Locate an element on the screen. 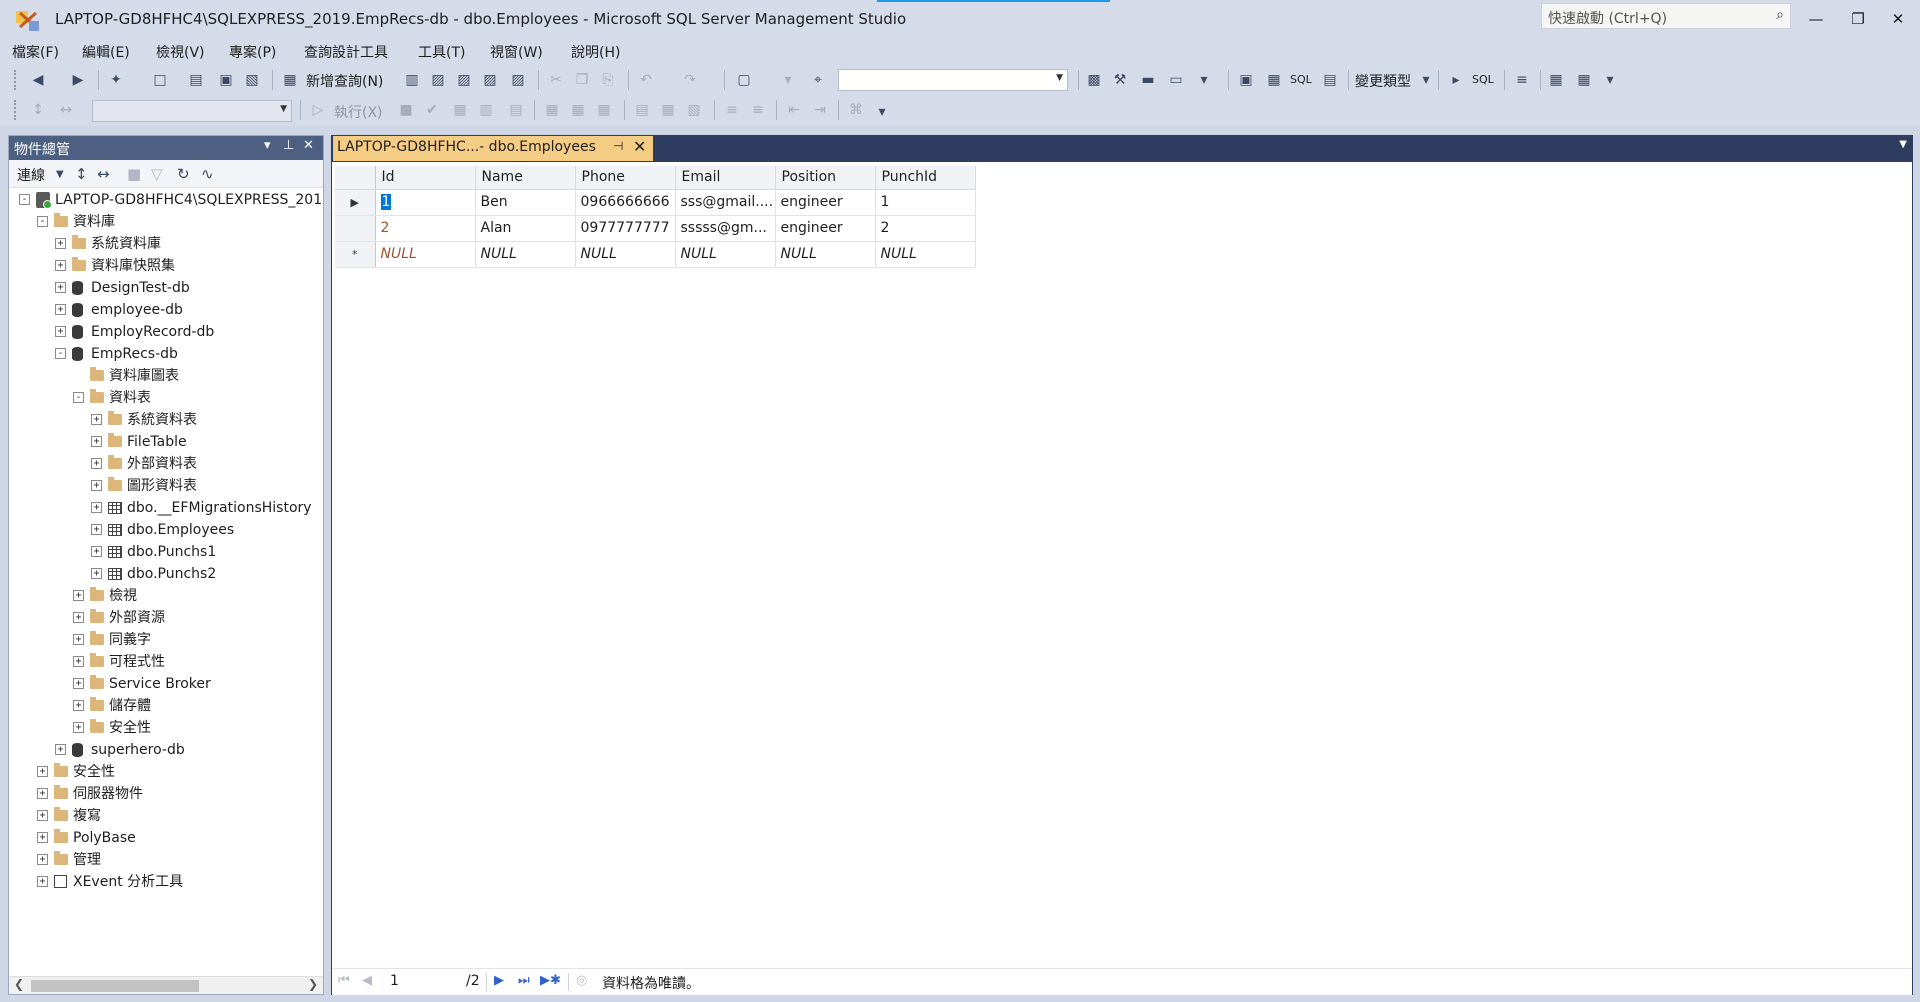 The height and width of the screenshot is (1002, 1920). menu-window: 視窗(W) is located at coordinates (516, 52).